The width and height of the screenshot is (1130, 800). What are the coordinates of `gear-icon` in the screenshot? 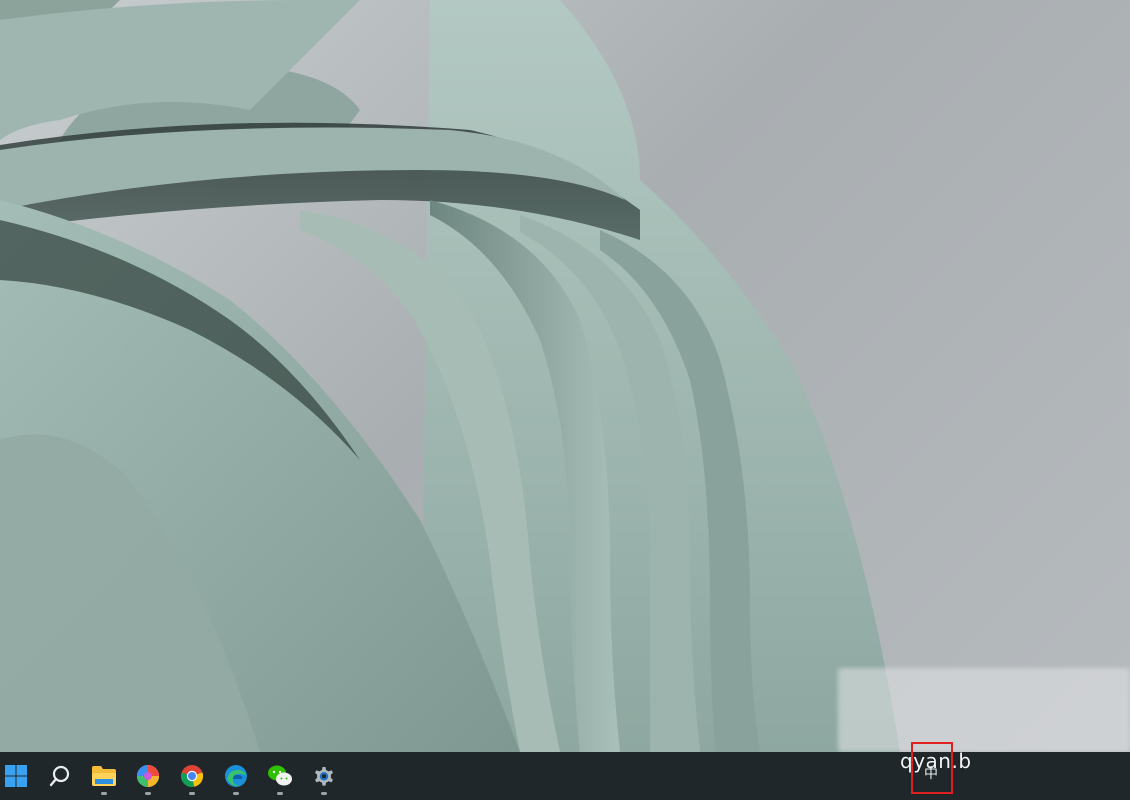 It's located at (324, 776).